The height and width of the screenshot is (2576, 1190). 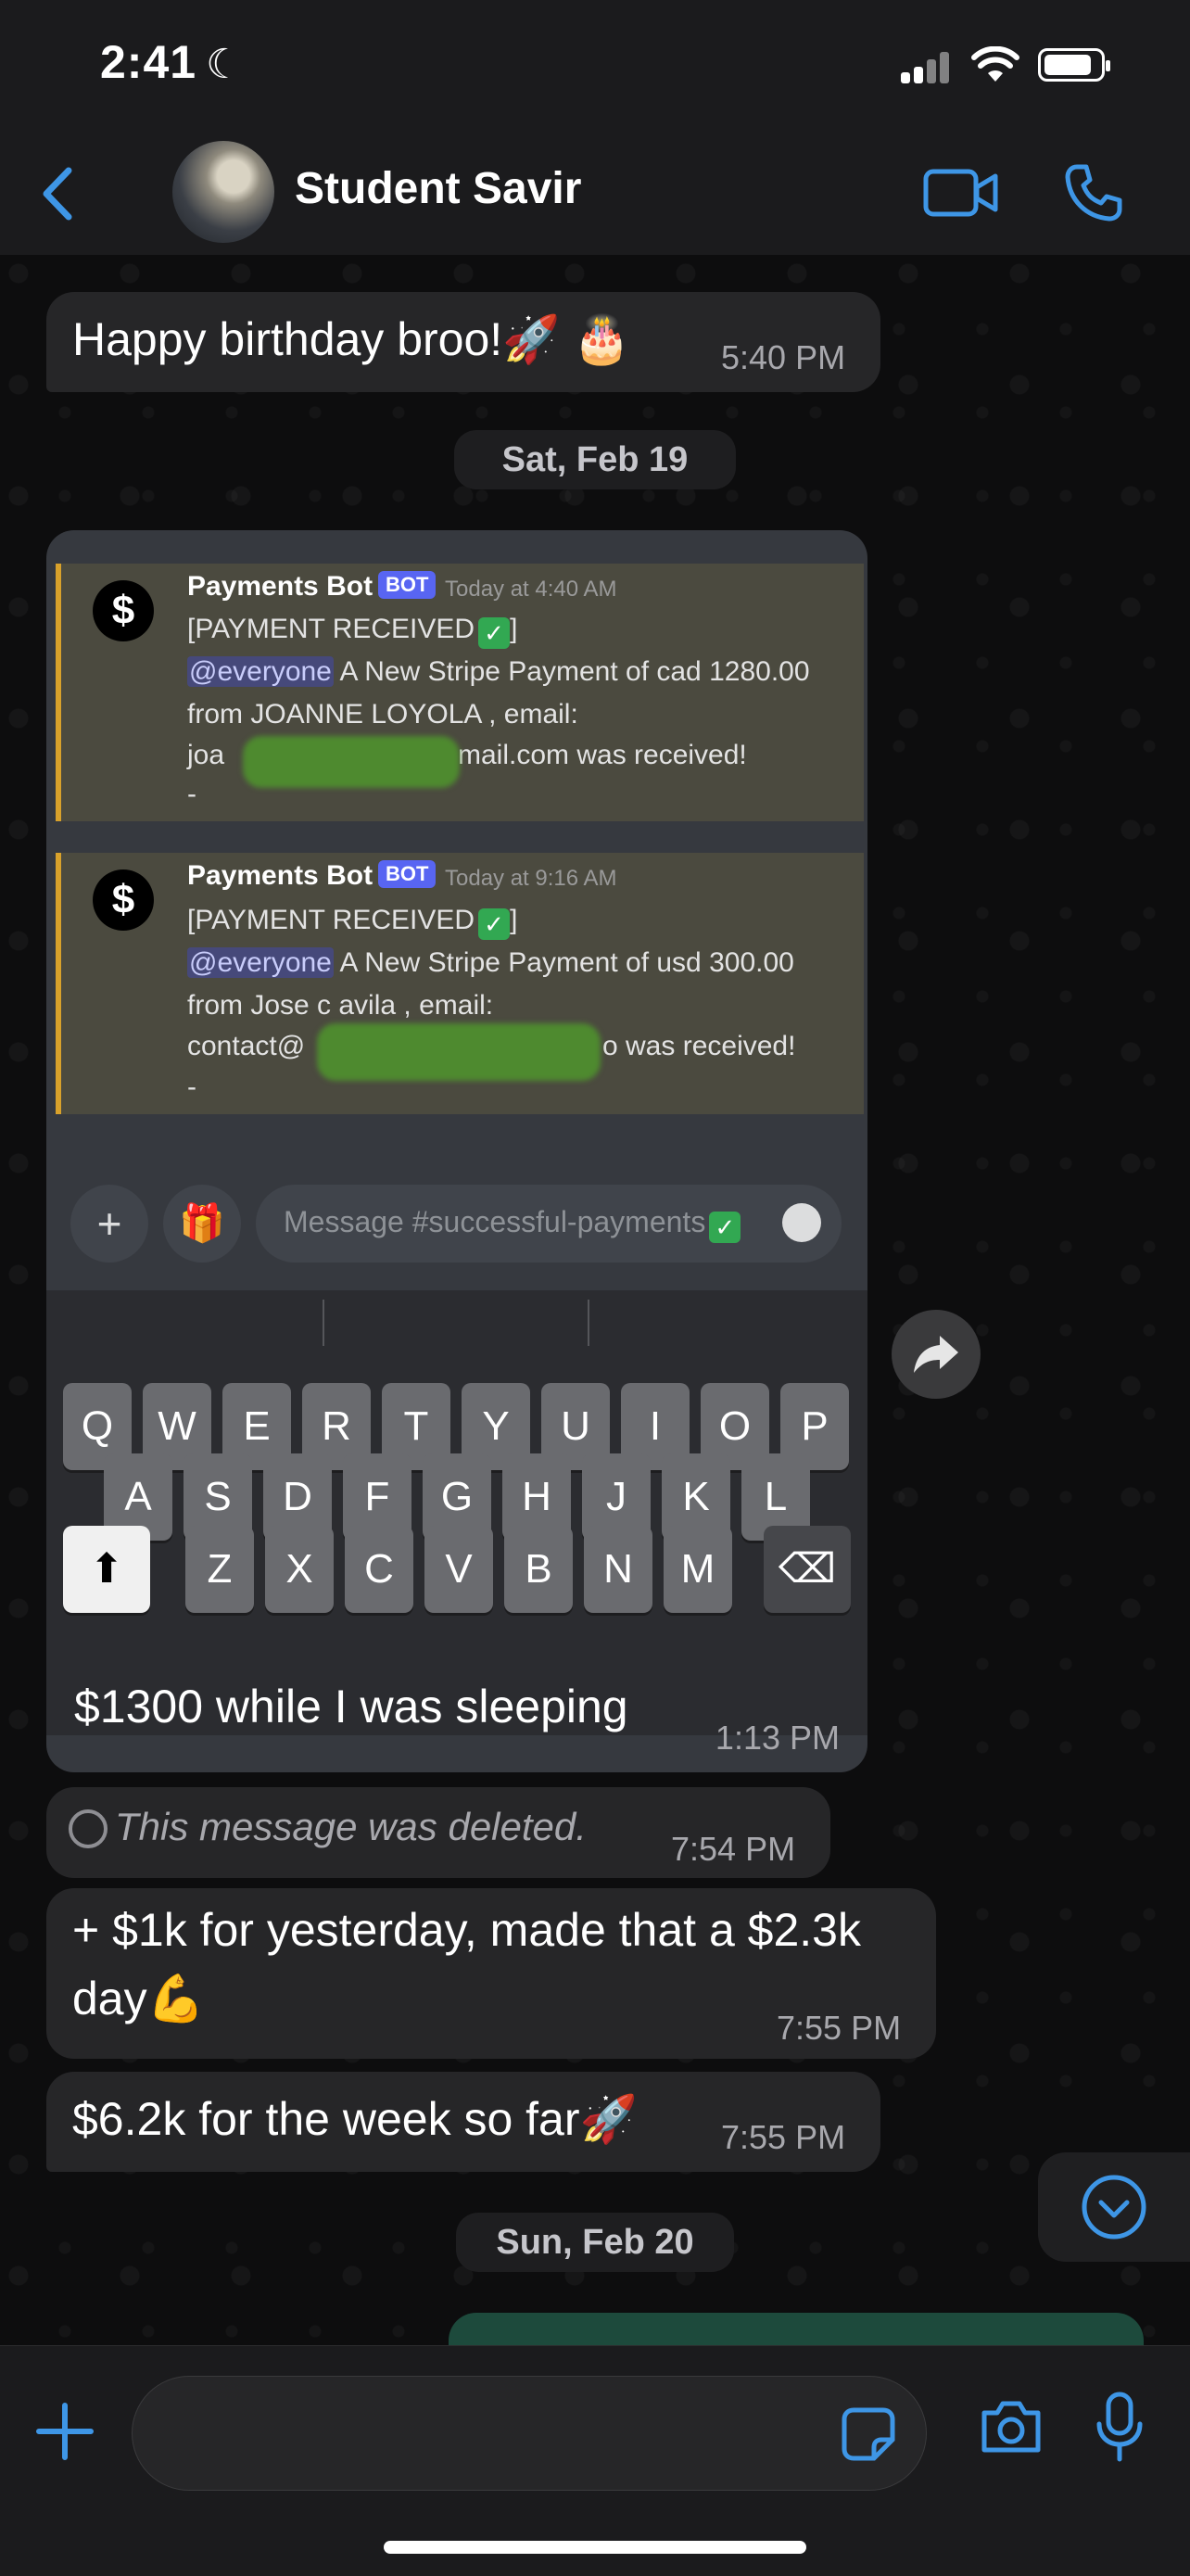 What do you see at coordinates (224, 64) in the screenshot?
I see `focus-moon-icon: ☾` at bounding box center [224, 64].